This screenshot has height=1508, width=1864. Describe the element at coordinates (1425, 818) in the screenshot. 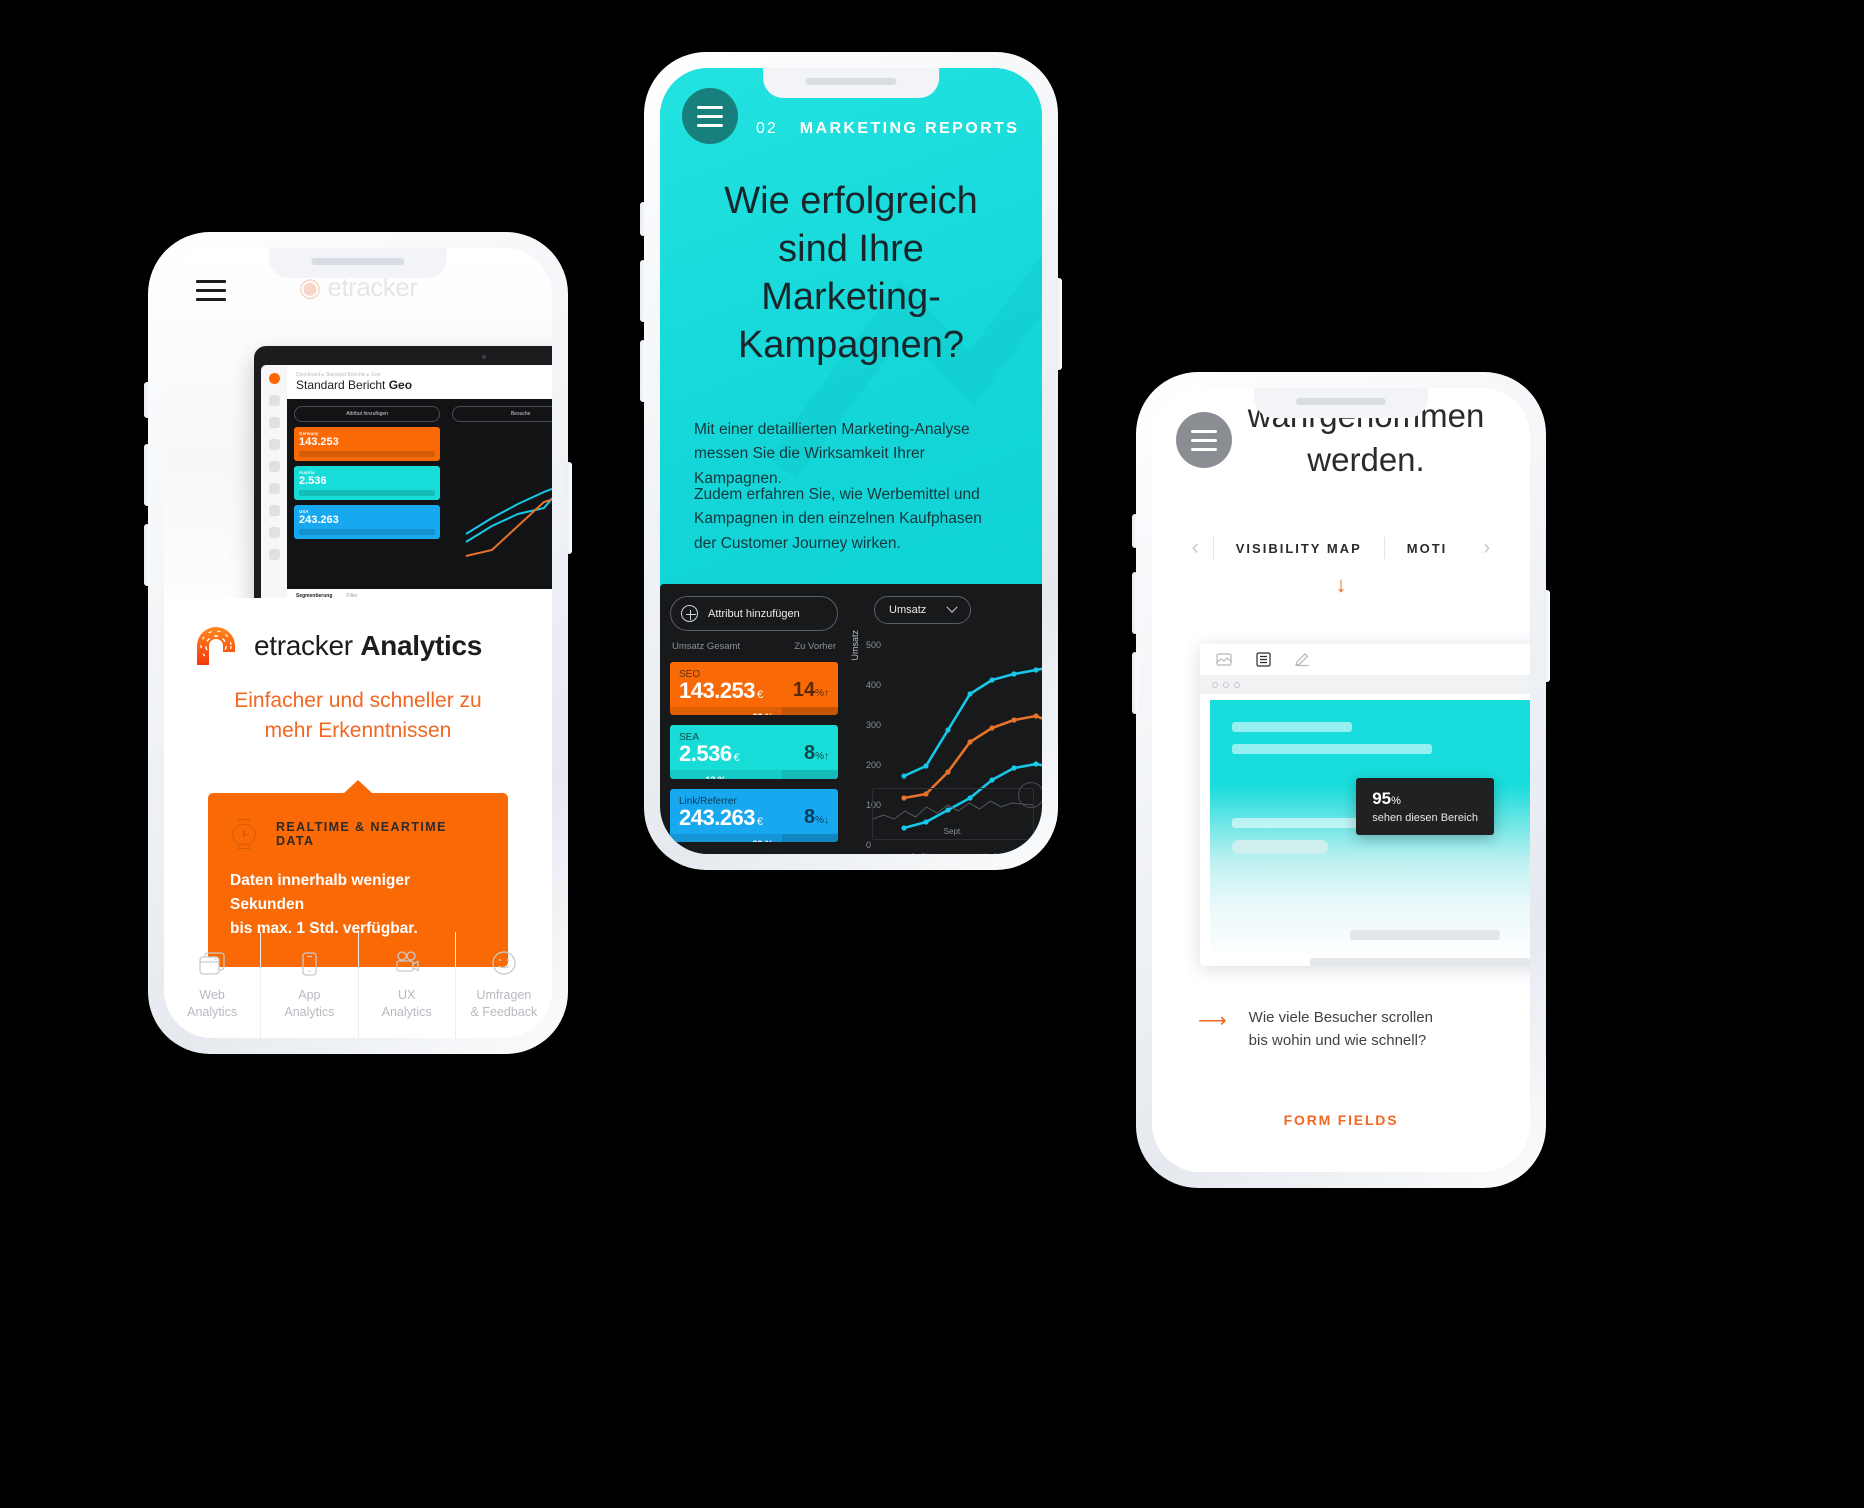

I see `tooltip-text: sehen diesen Bereich` at that location.